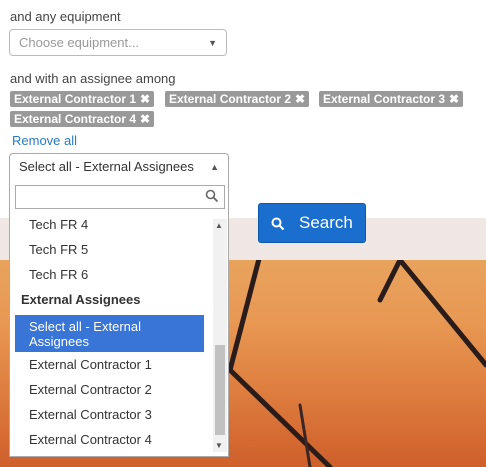  I want to click on assignee-tag: External Contractor 4 ✖, so click(82, 119).